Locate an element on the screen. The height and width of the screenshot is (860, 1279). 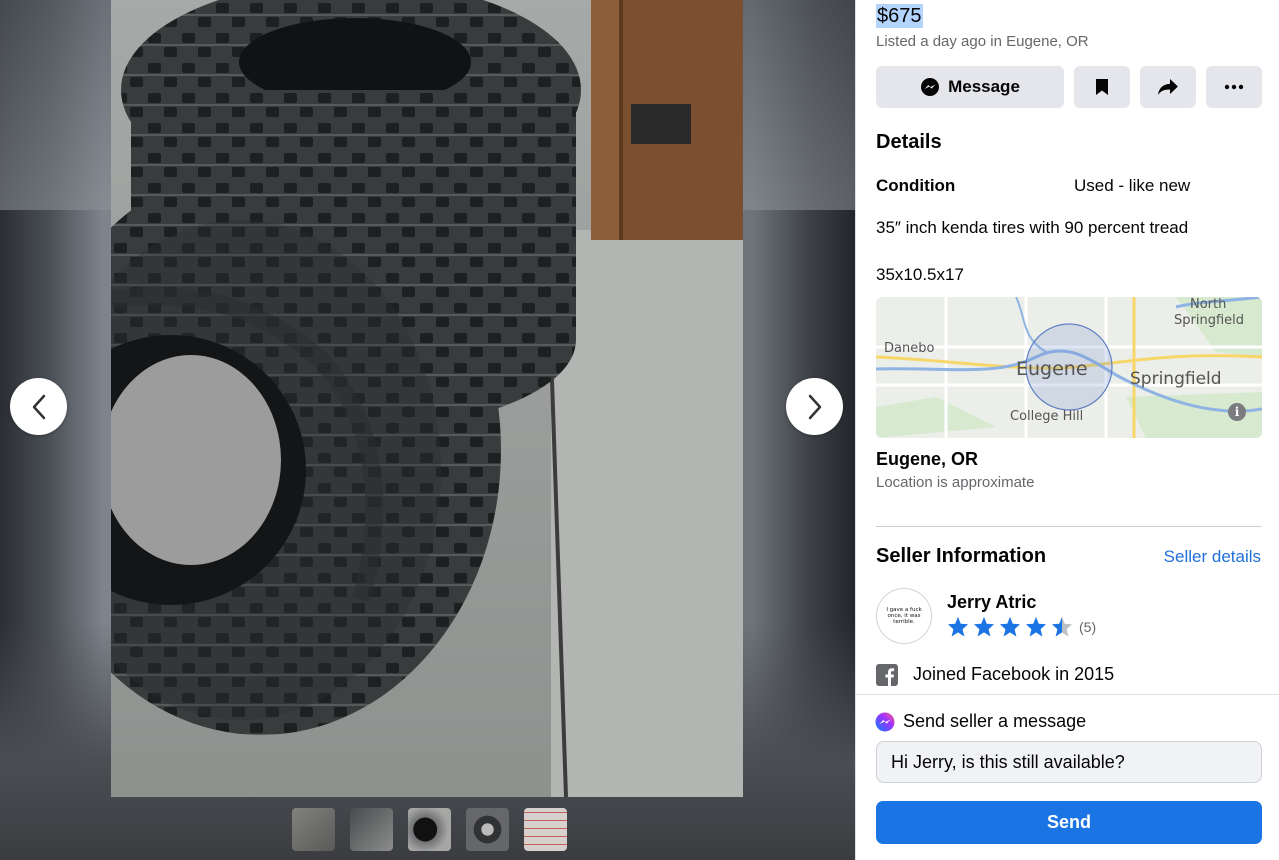
send-button: Send is located at coordinates (1069, 822).